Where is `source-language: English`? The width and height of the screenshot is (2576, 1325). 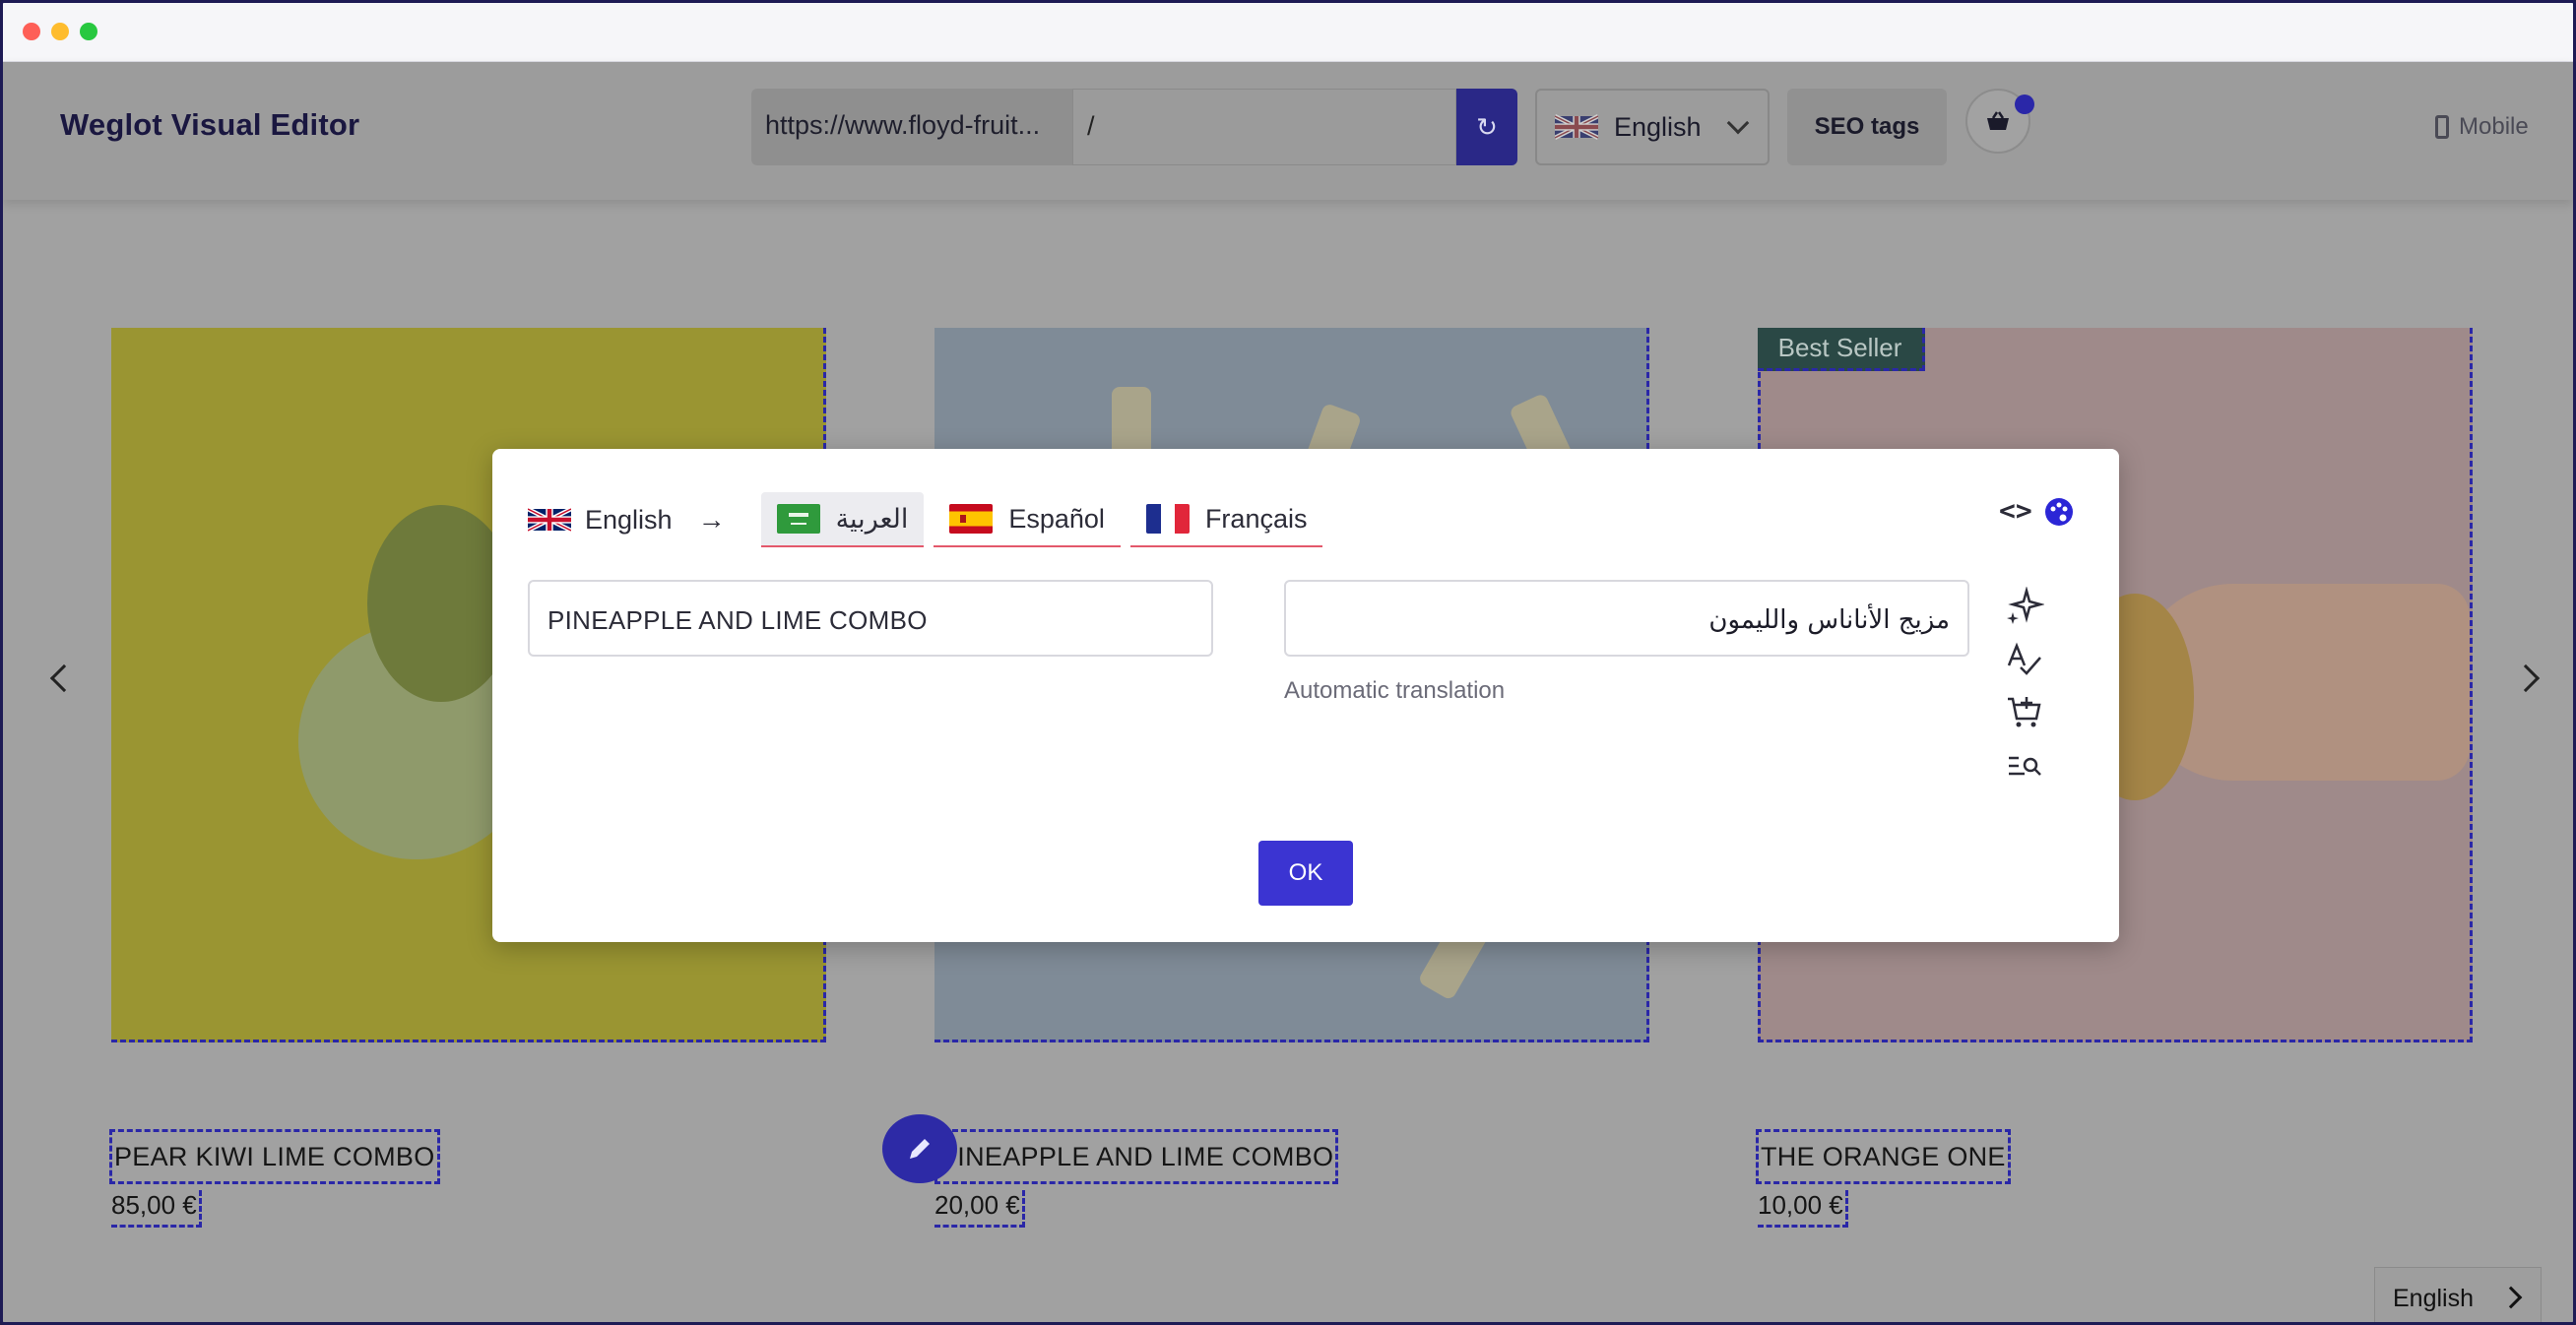 source-language: English is located at coordinates (600, 521).